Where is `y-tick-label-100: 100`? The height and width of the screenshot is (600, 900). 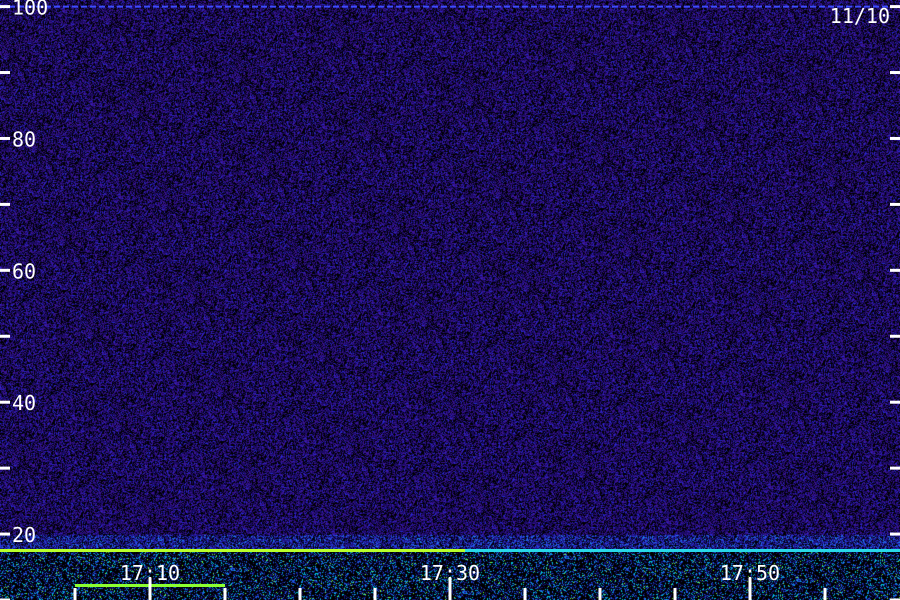
y-tick-label-100: 100 is located at coordinates (30, 10).